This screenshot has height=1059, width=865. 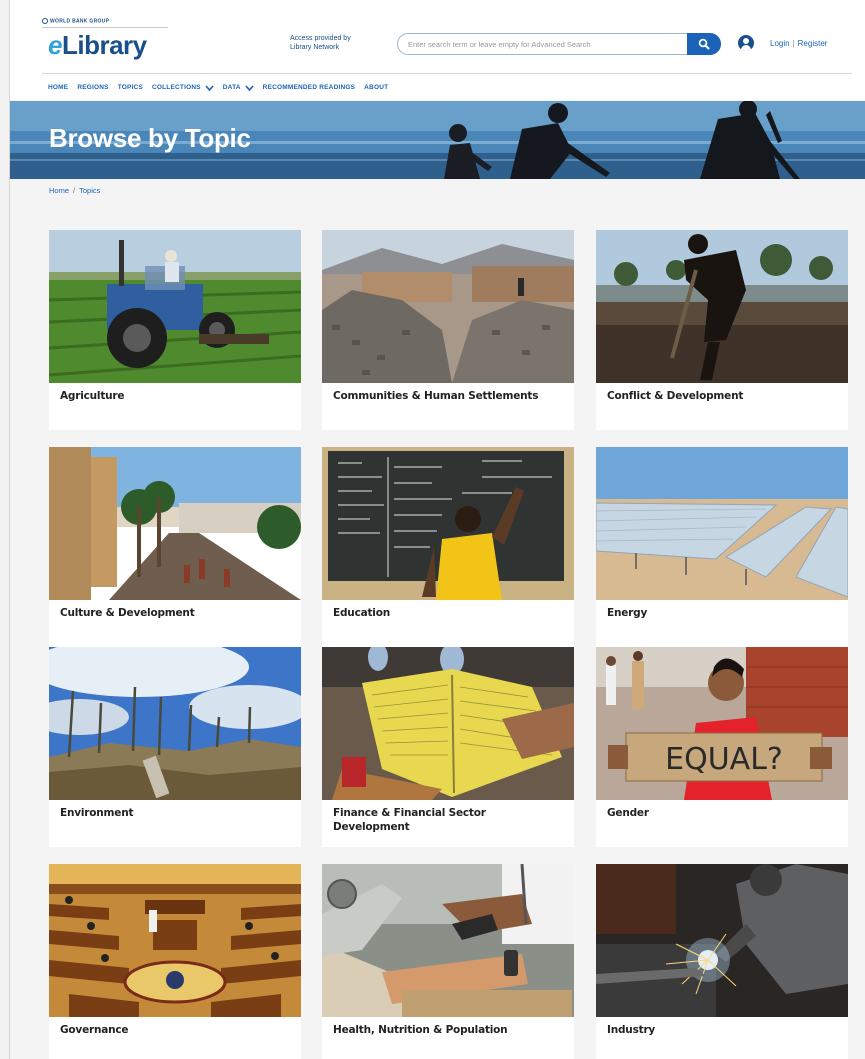 I want to click on topic-label: Agriculture, so click(x=92, y=396).